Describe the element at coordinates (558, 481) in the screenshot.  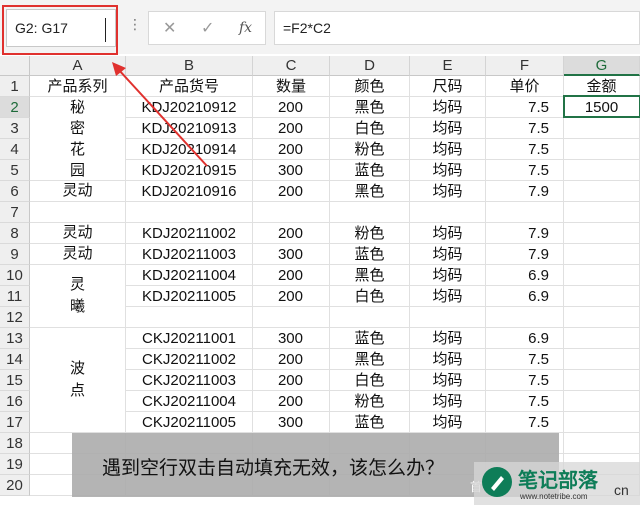
I see `logo-title: 笔记部落` at that location.